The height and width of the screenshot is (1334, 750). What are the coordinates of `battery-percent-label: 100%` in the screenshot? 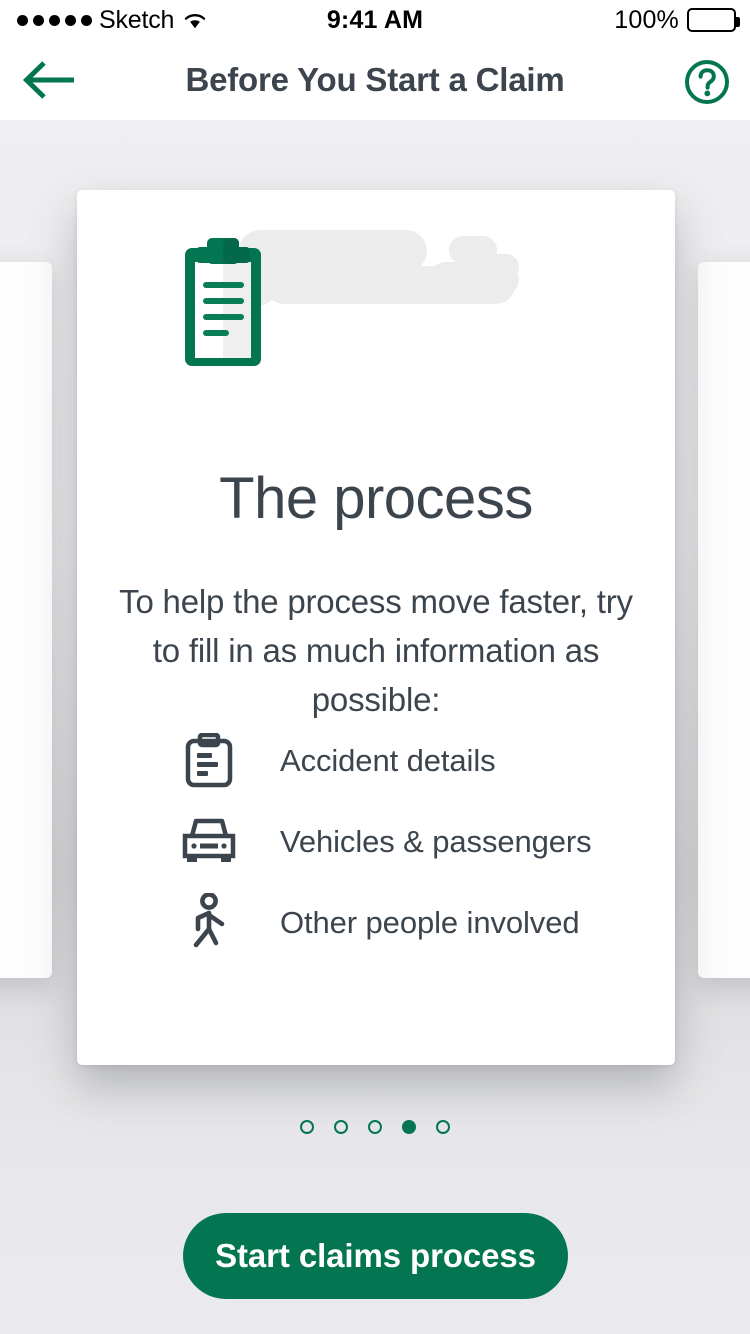 It's located at (646, 19).